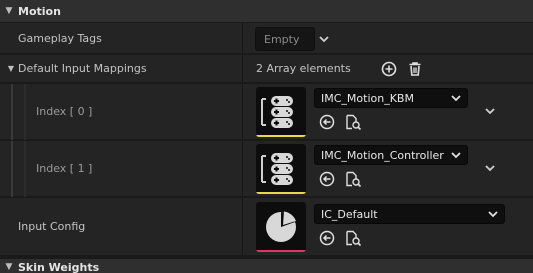  Describe the element at coordinates (64, 111) in the screenshot. I see `array-index-label: Index [ 0 ]` at that location.